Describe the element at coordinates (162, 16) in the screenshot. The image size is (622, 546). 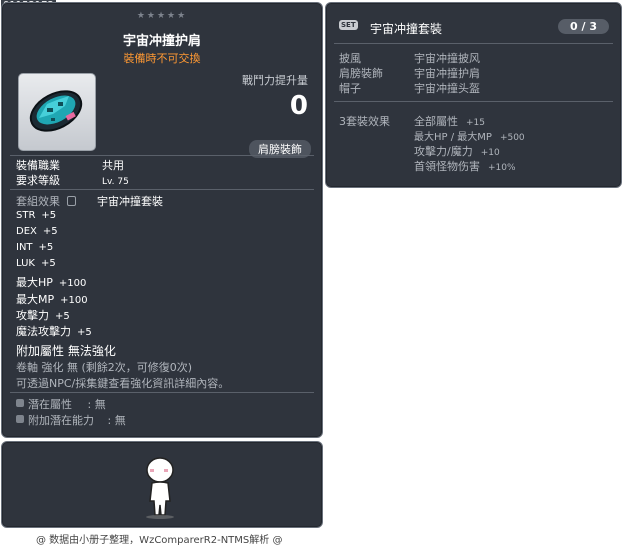
I see `star-rating: ★★★★★` at that location.